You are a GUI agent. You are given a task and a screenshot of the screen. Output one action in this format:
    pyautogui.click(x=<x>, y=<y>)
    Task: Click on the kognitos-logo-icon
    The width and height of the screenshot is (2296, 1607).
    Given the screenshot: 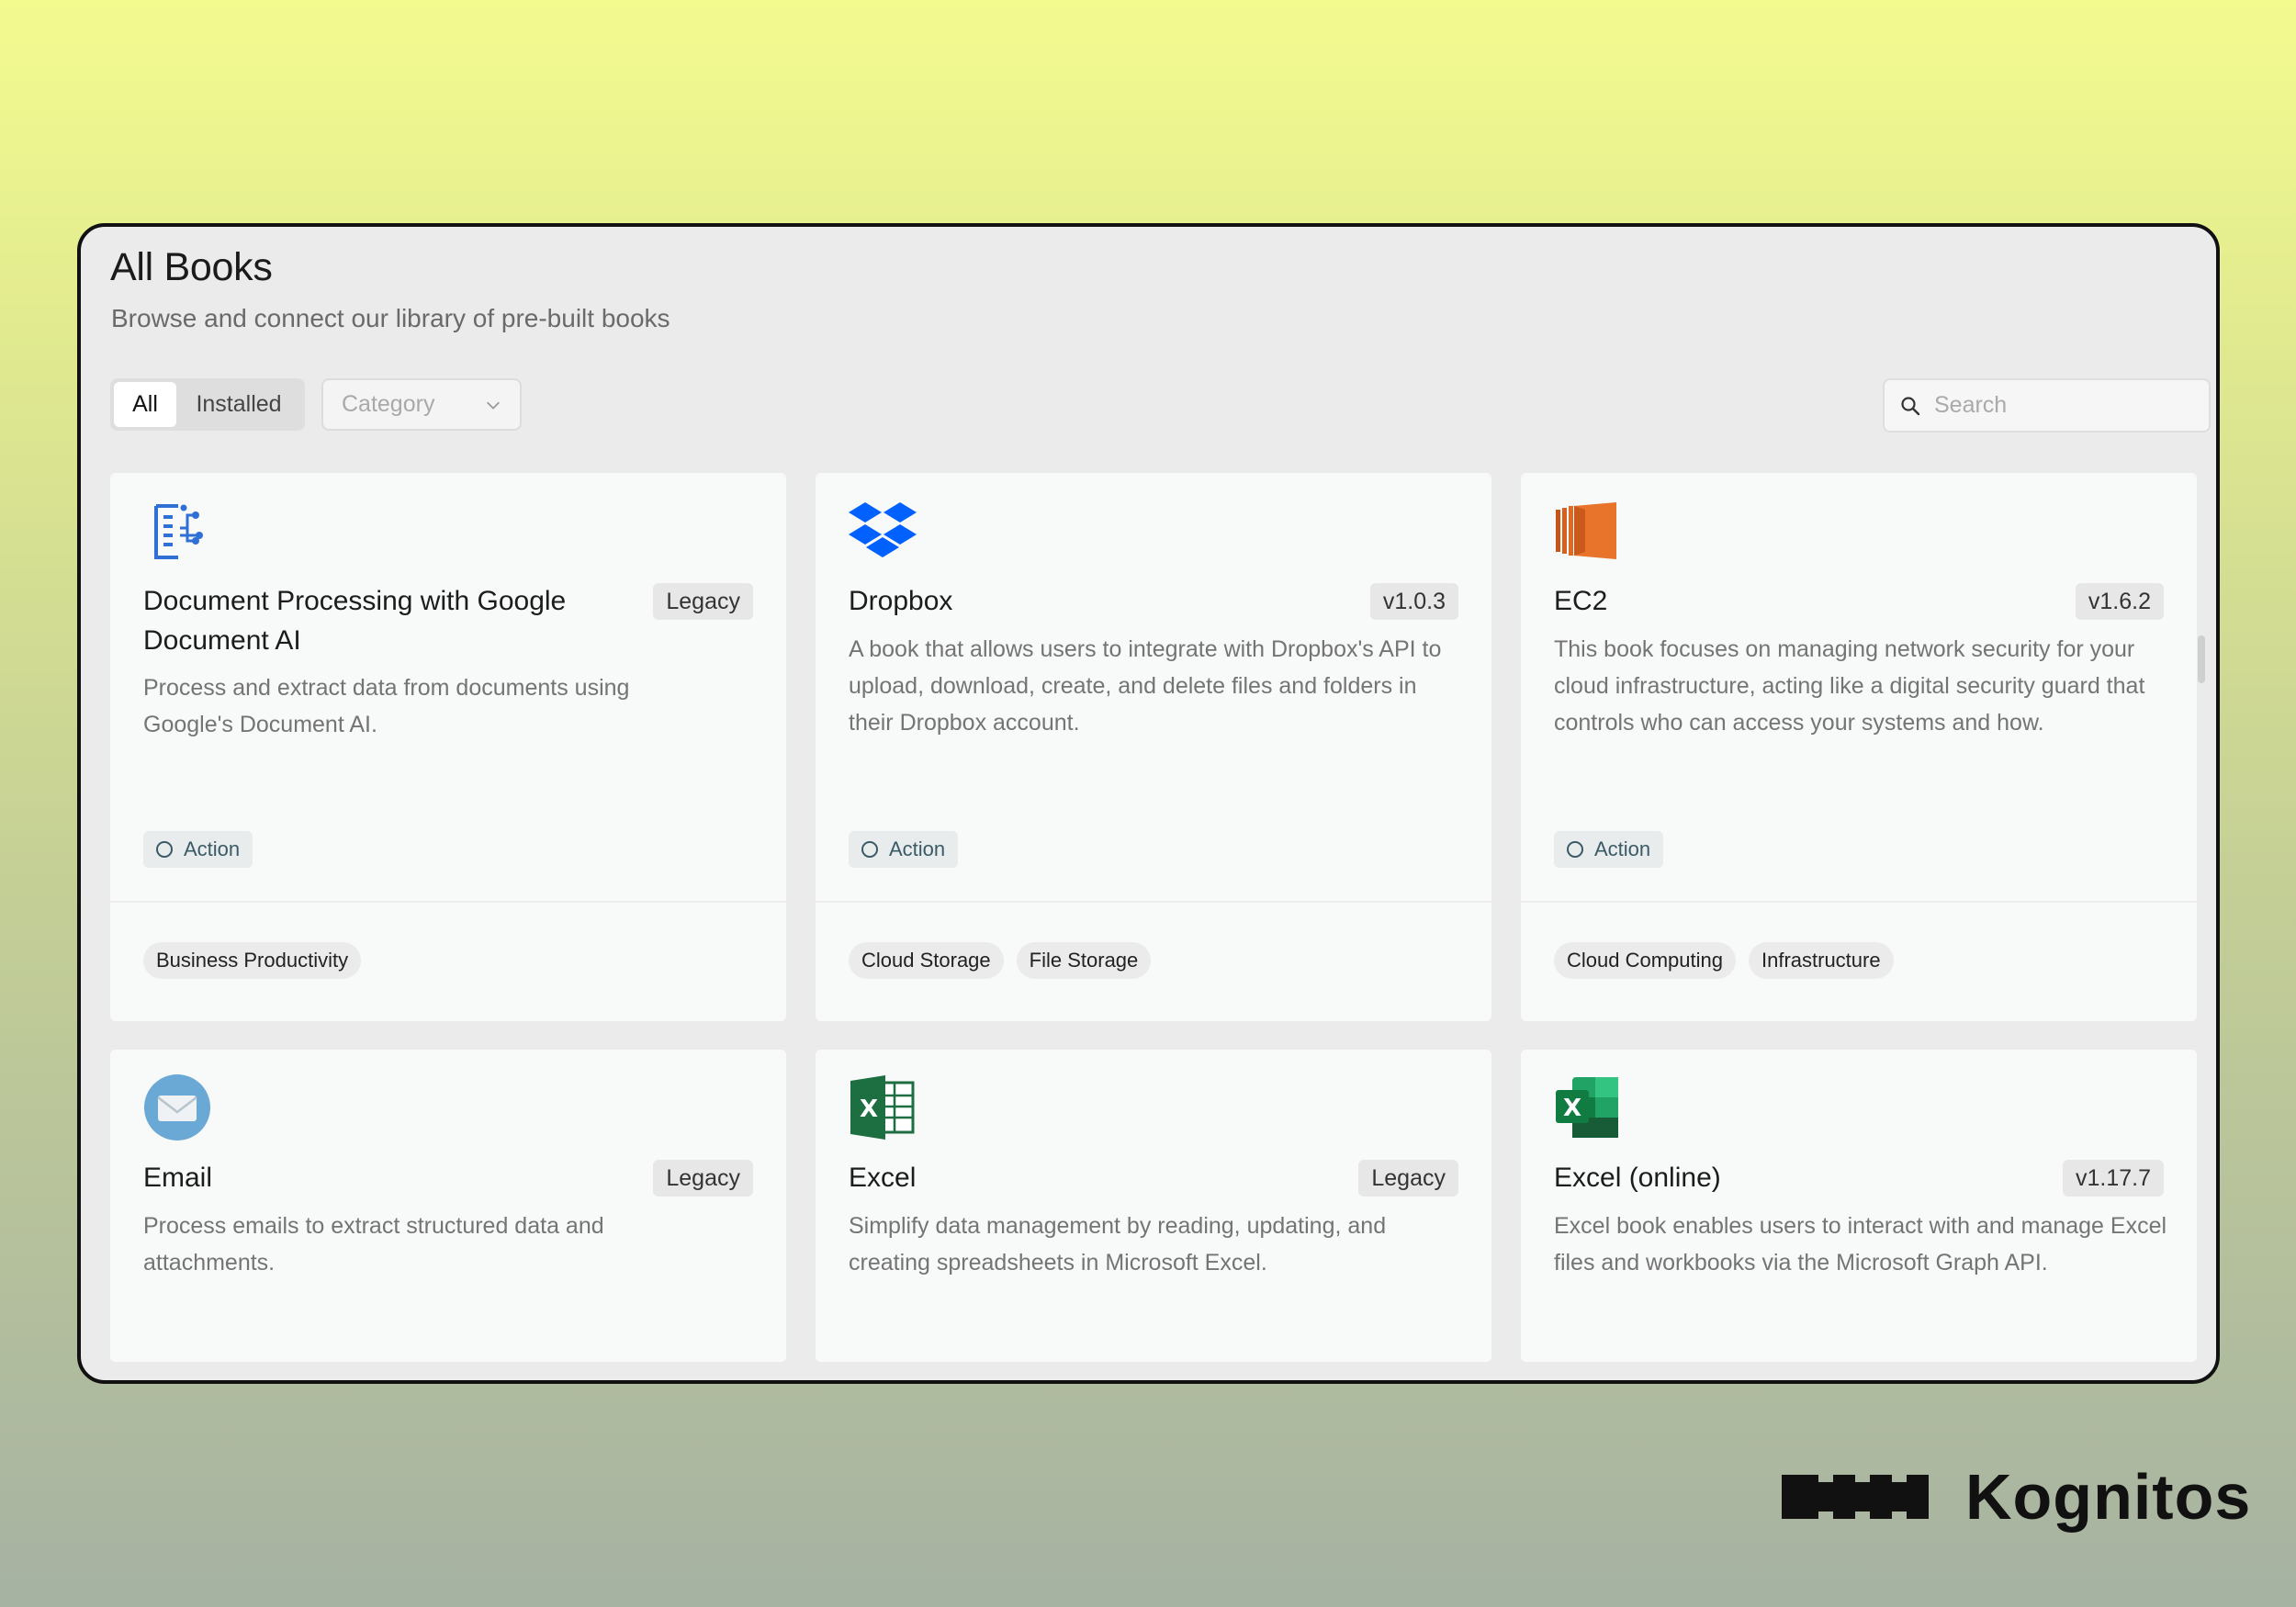 What is the action you would take?
    pyautogui.click(x=1856, y=1497)
    